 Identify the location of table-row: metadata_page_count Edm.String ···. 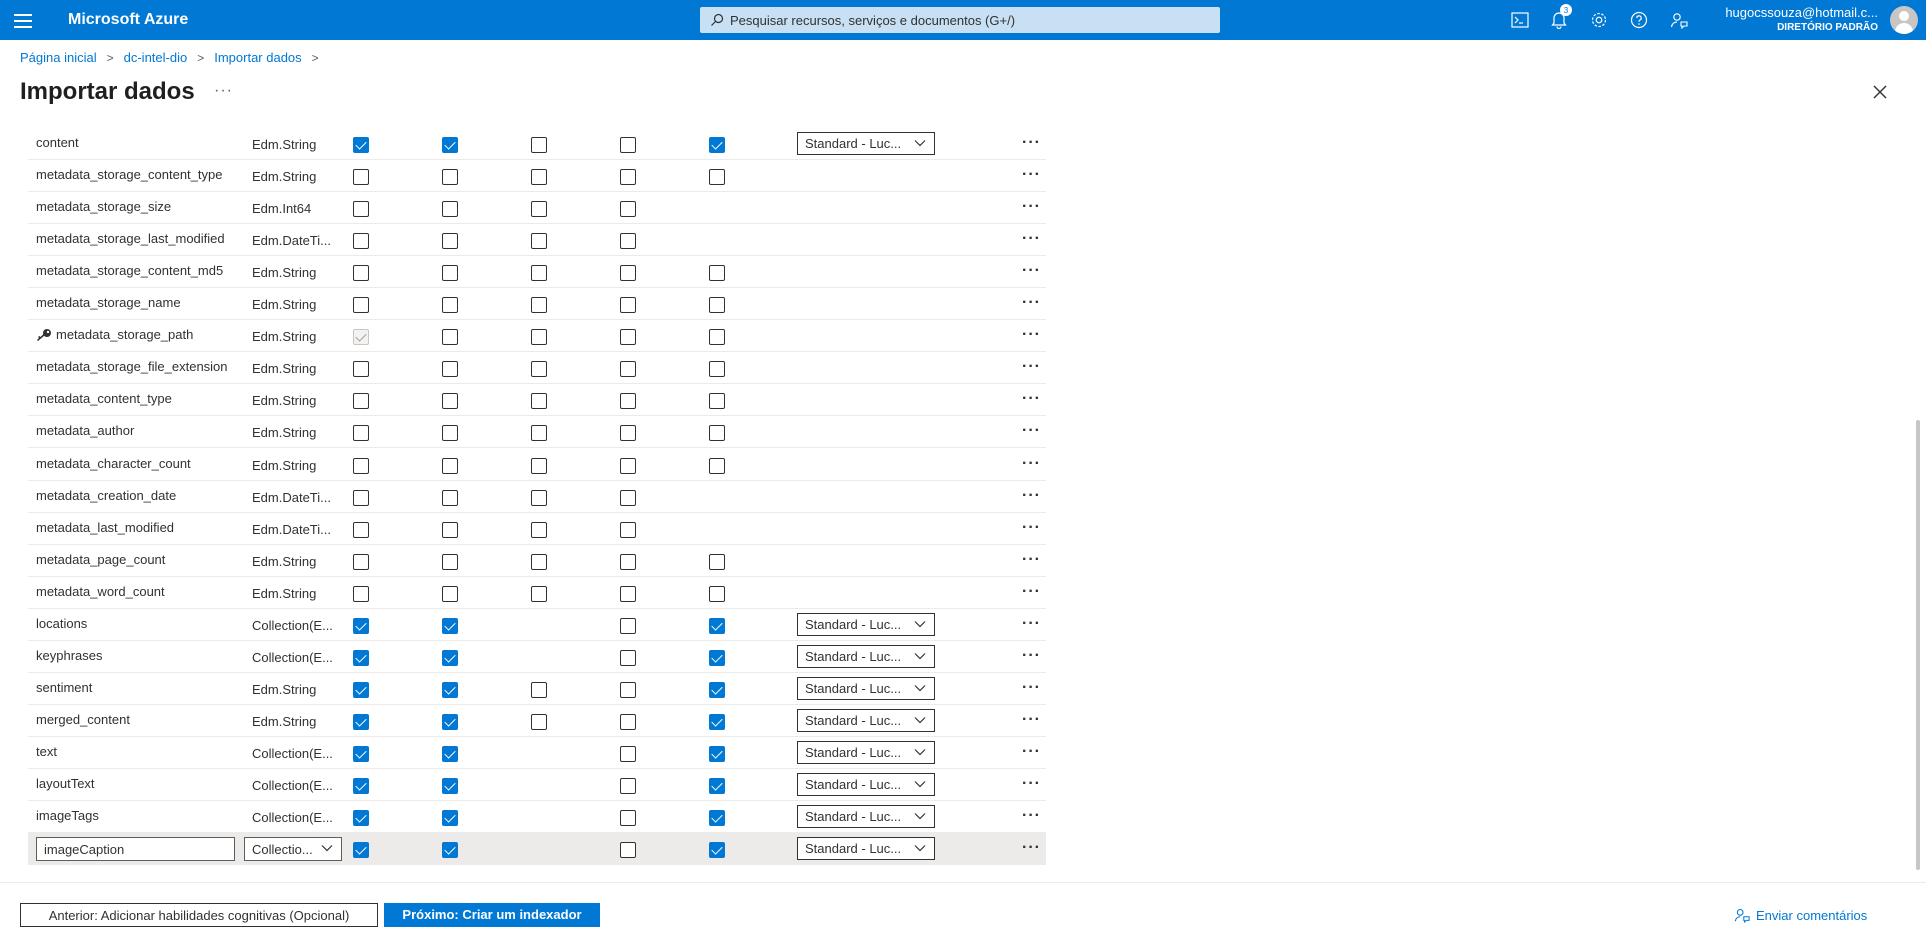
(537, 561).